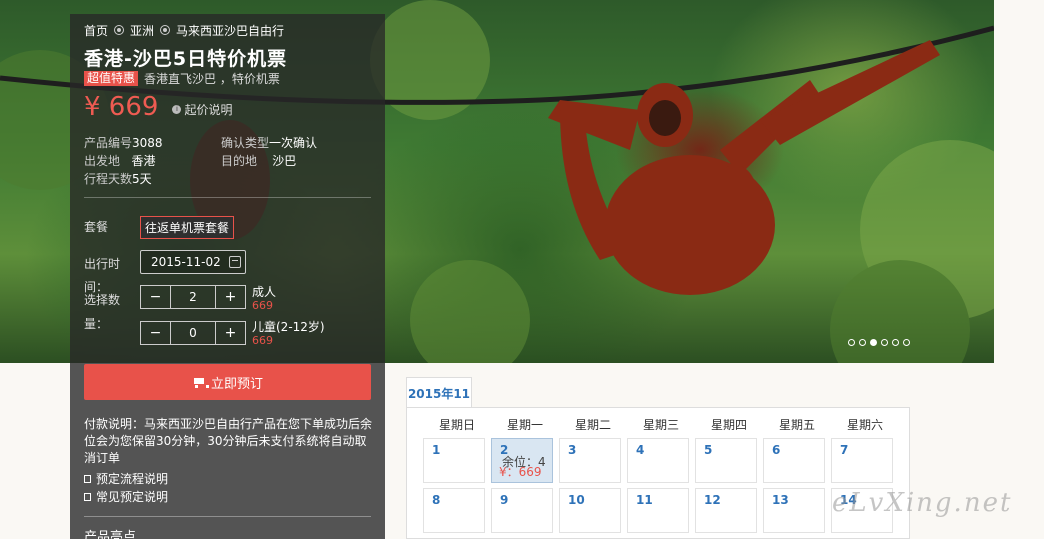  Describe the element at coordinates (111, 78) in the screenshot. I see `deal-badge: 超值特惠` at that location.